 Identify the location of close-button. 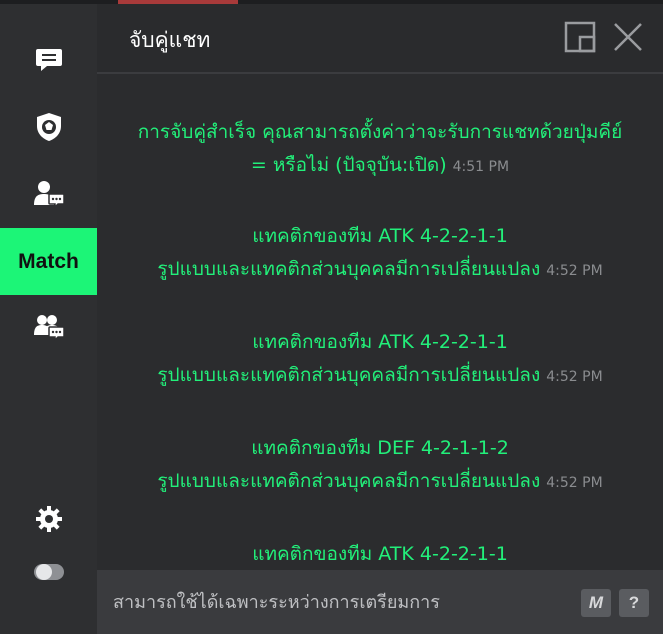
(628, 39).